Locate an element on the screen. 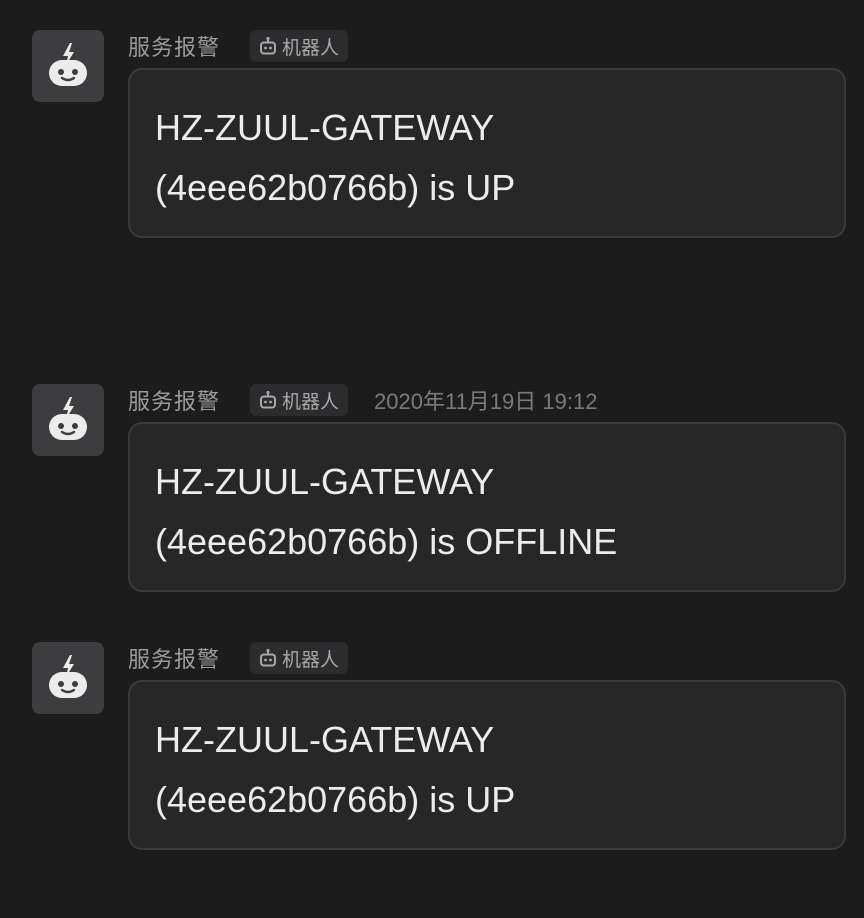  message-header: 服务报警 机器人 2020年11月19日 19:12 is located at coordinates (362, 400).